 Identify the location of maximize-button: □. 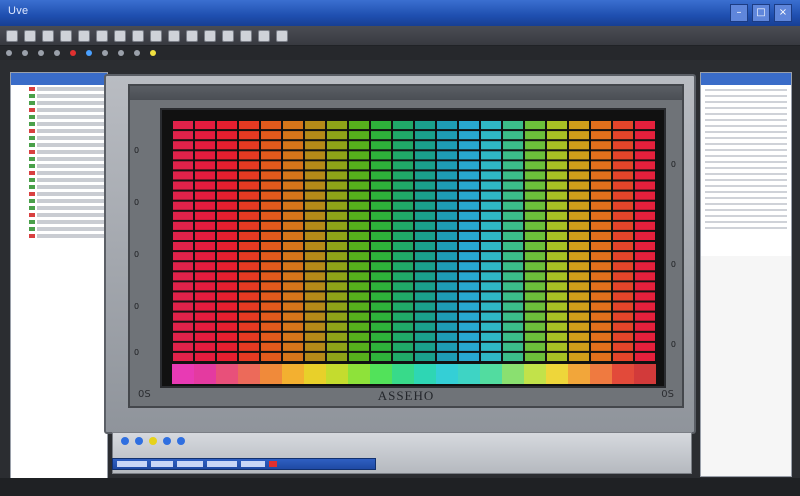
(761, 13).